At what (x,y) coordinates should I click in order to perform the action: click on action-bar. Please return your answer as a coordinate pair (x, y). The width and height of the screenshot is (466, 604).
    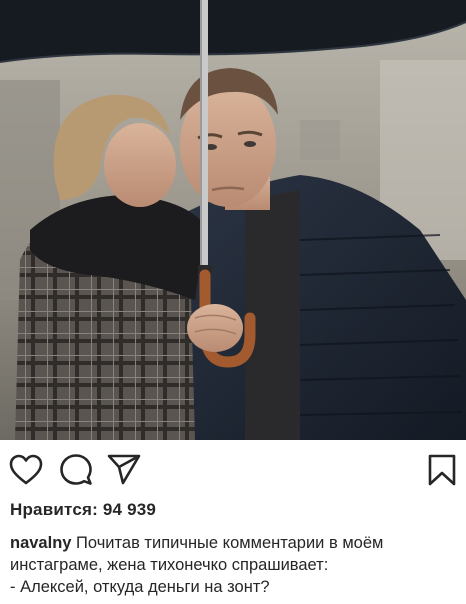
    Looking at the image, I should click on (233, 469).